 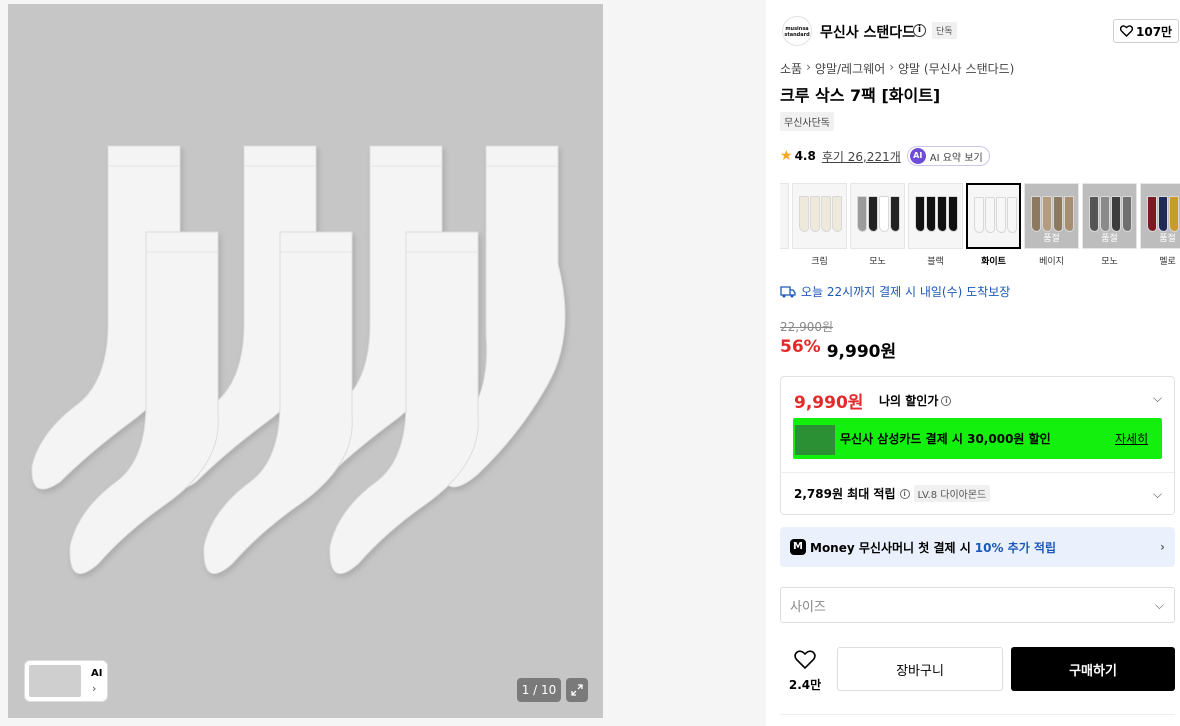 What do you see at coordinates (977, 438) in the screenshot?
I see `card-promo-banner: 무신사 삼성카드 결제 시 30,000원 할인 자세히` at bounding box center [977, 438].